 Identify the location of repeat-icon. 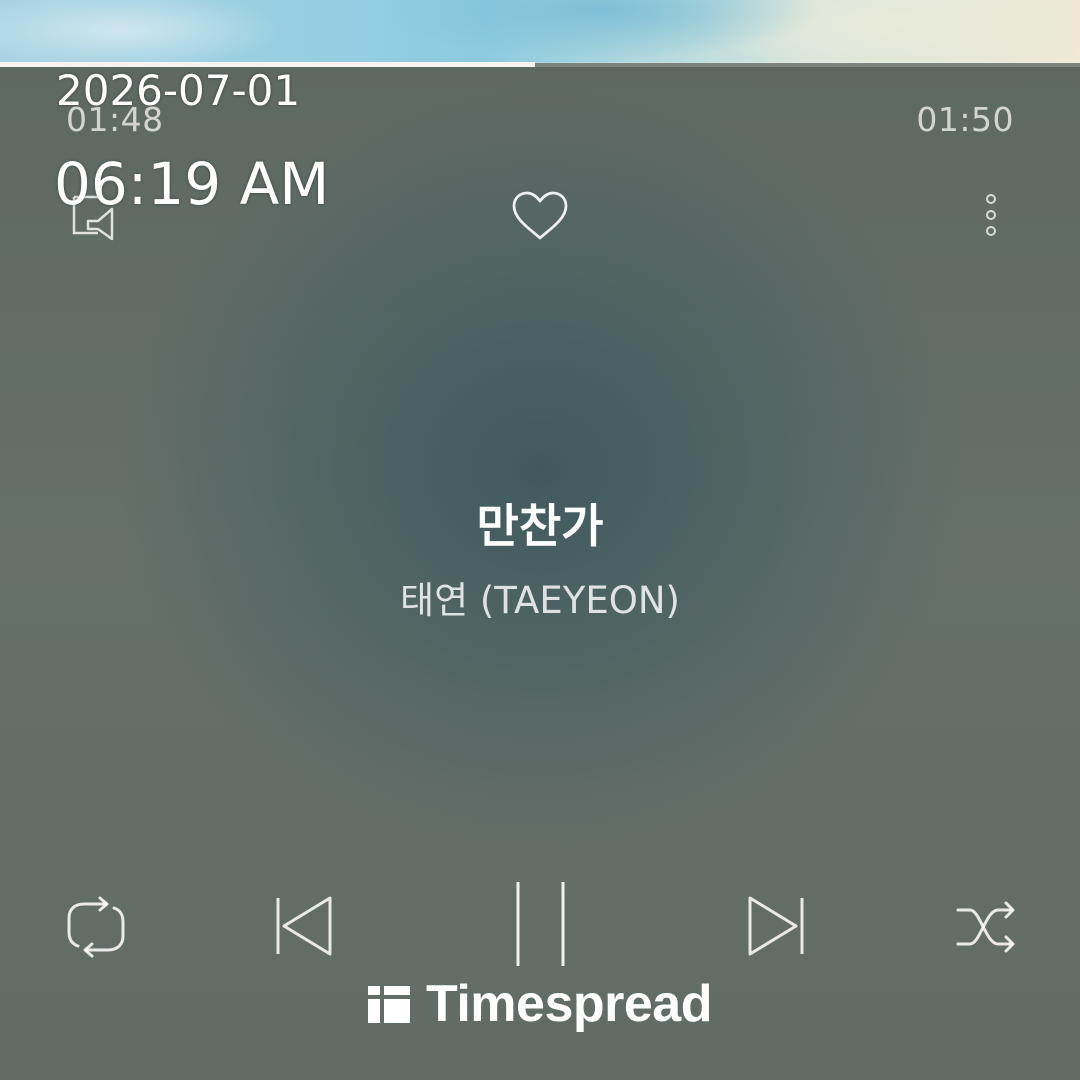
(96, 927).